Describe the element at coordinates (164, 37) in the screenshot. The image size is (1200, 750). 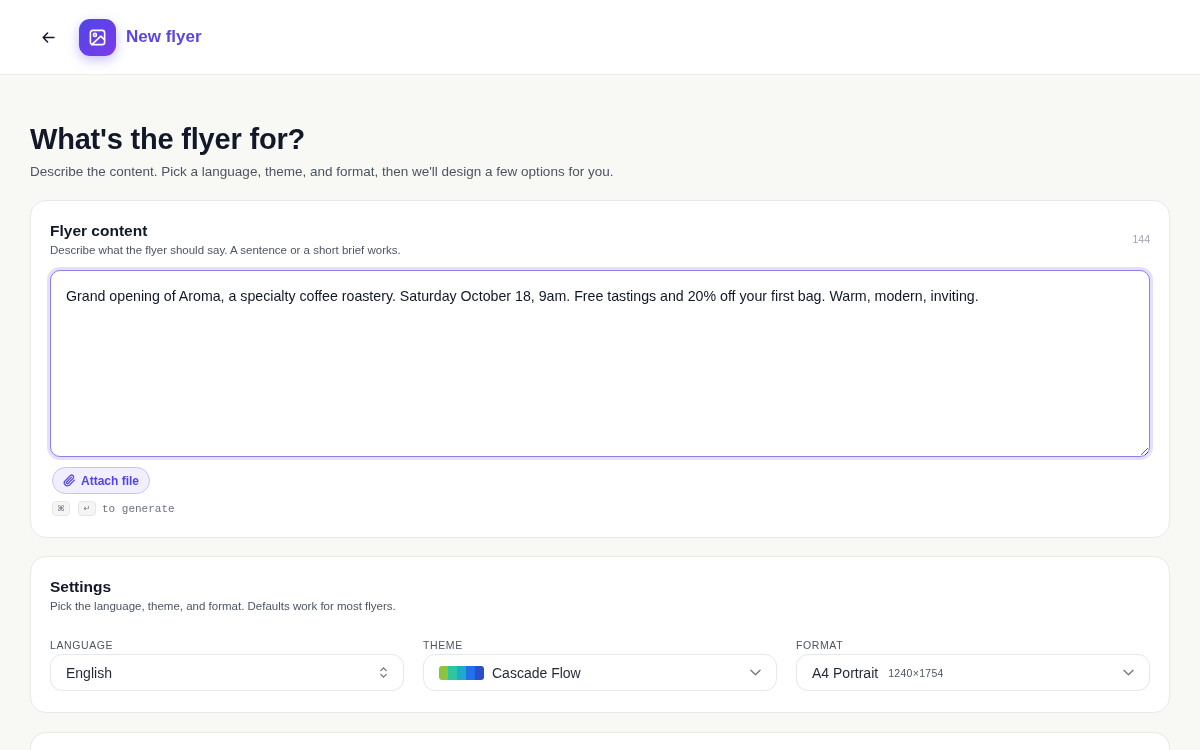
I see `page-title: New flyer` at that location.